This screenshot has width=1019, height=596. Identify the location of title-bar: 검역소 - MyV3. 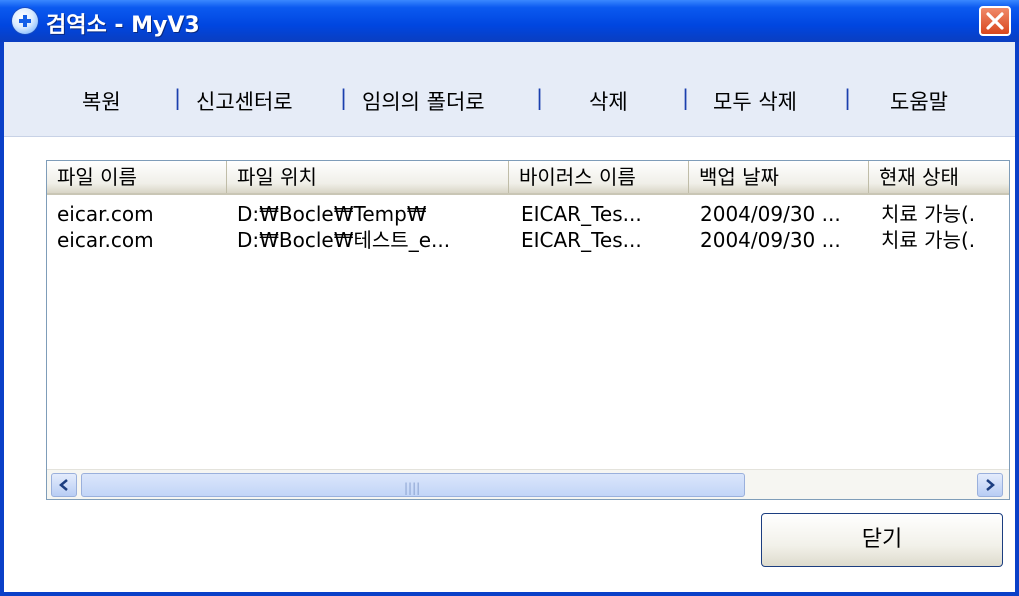
(509, 21).